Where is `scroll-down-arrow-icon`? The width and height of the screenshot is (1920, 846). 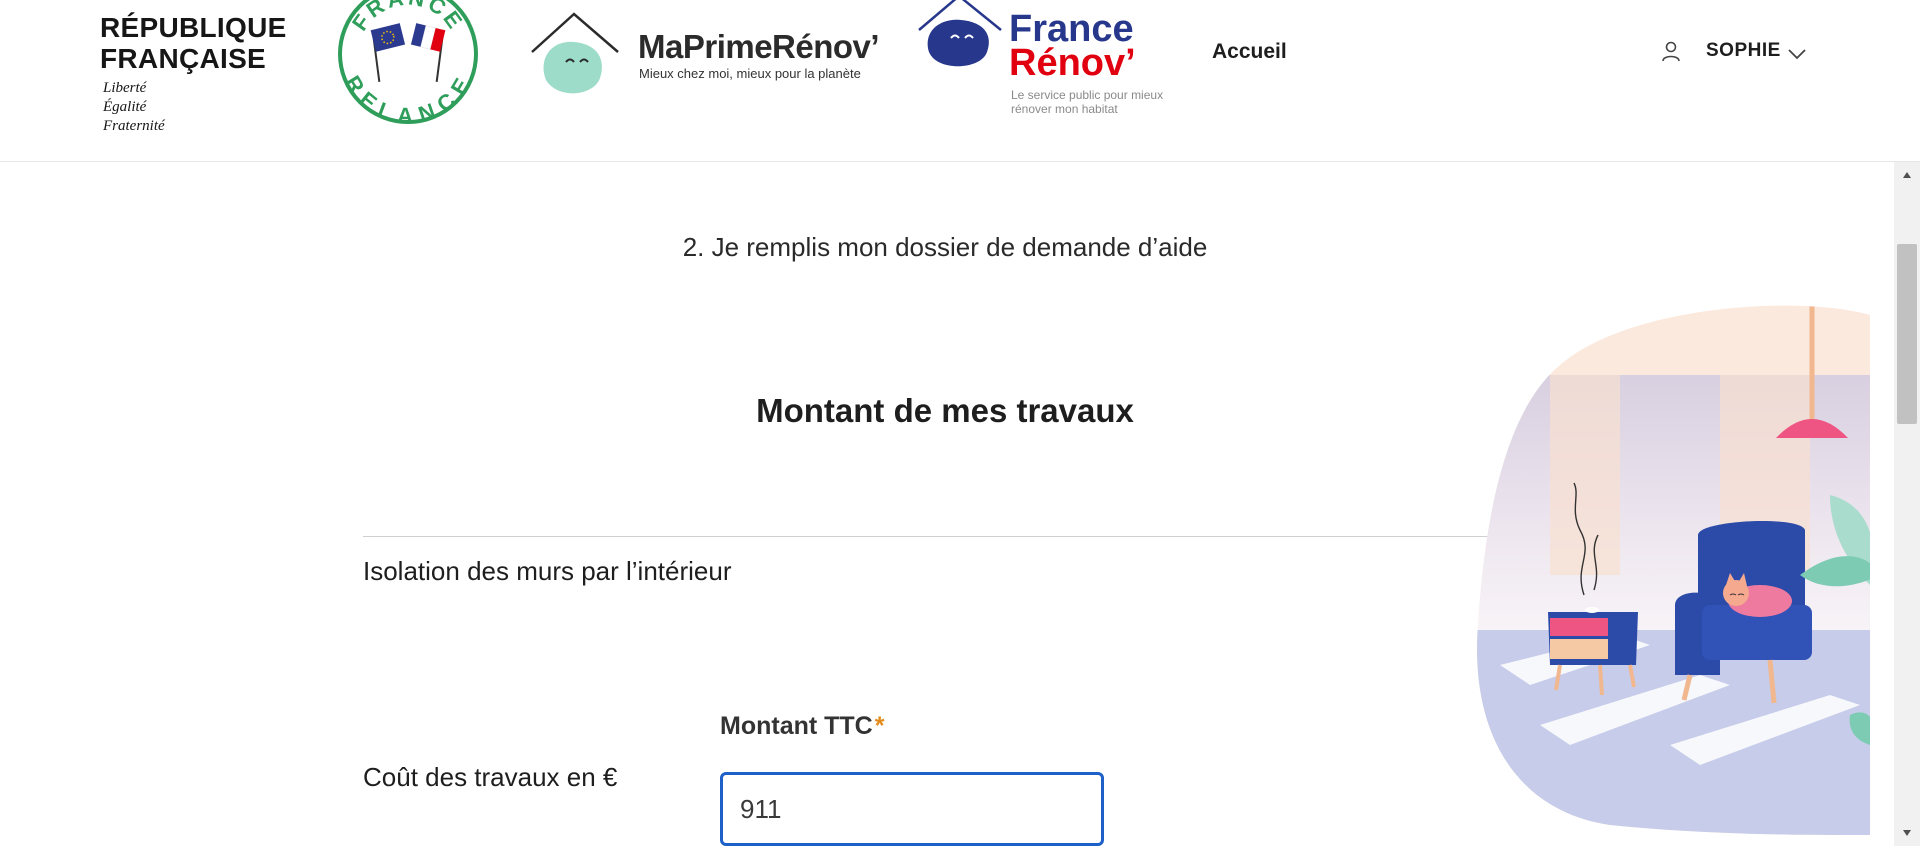
scroll-down-arrow-icon is located at coordinates (1907, 833).